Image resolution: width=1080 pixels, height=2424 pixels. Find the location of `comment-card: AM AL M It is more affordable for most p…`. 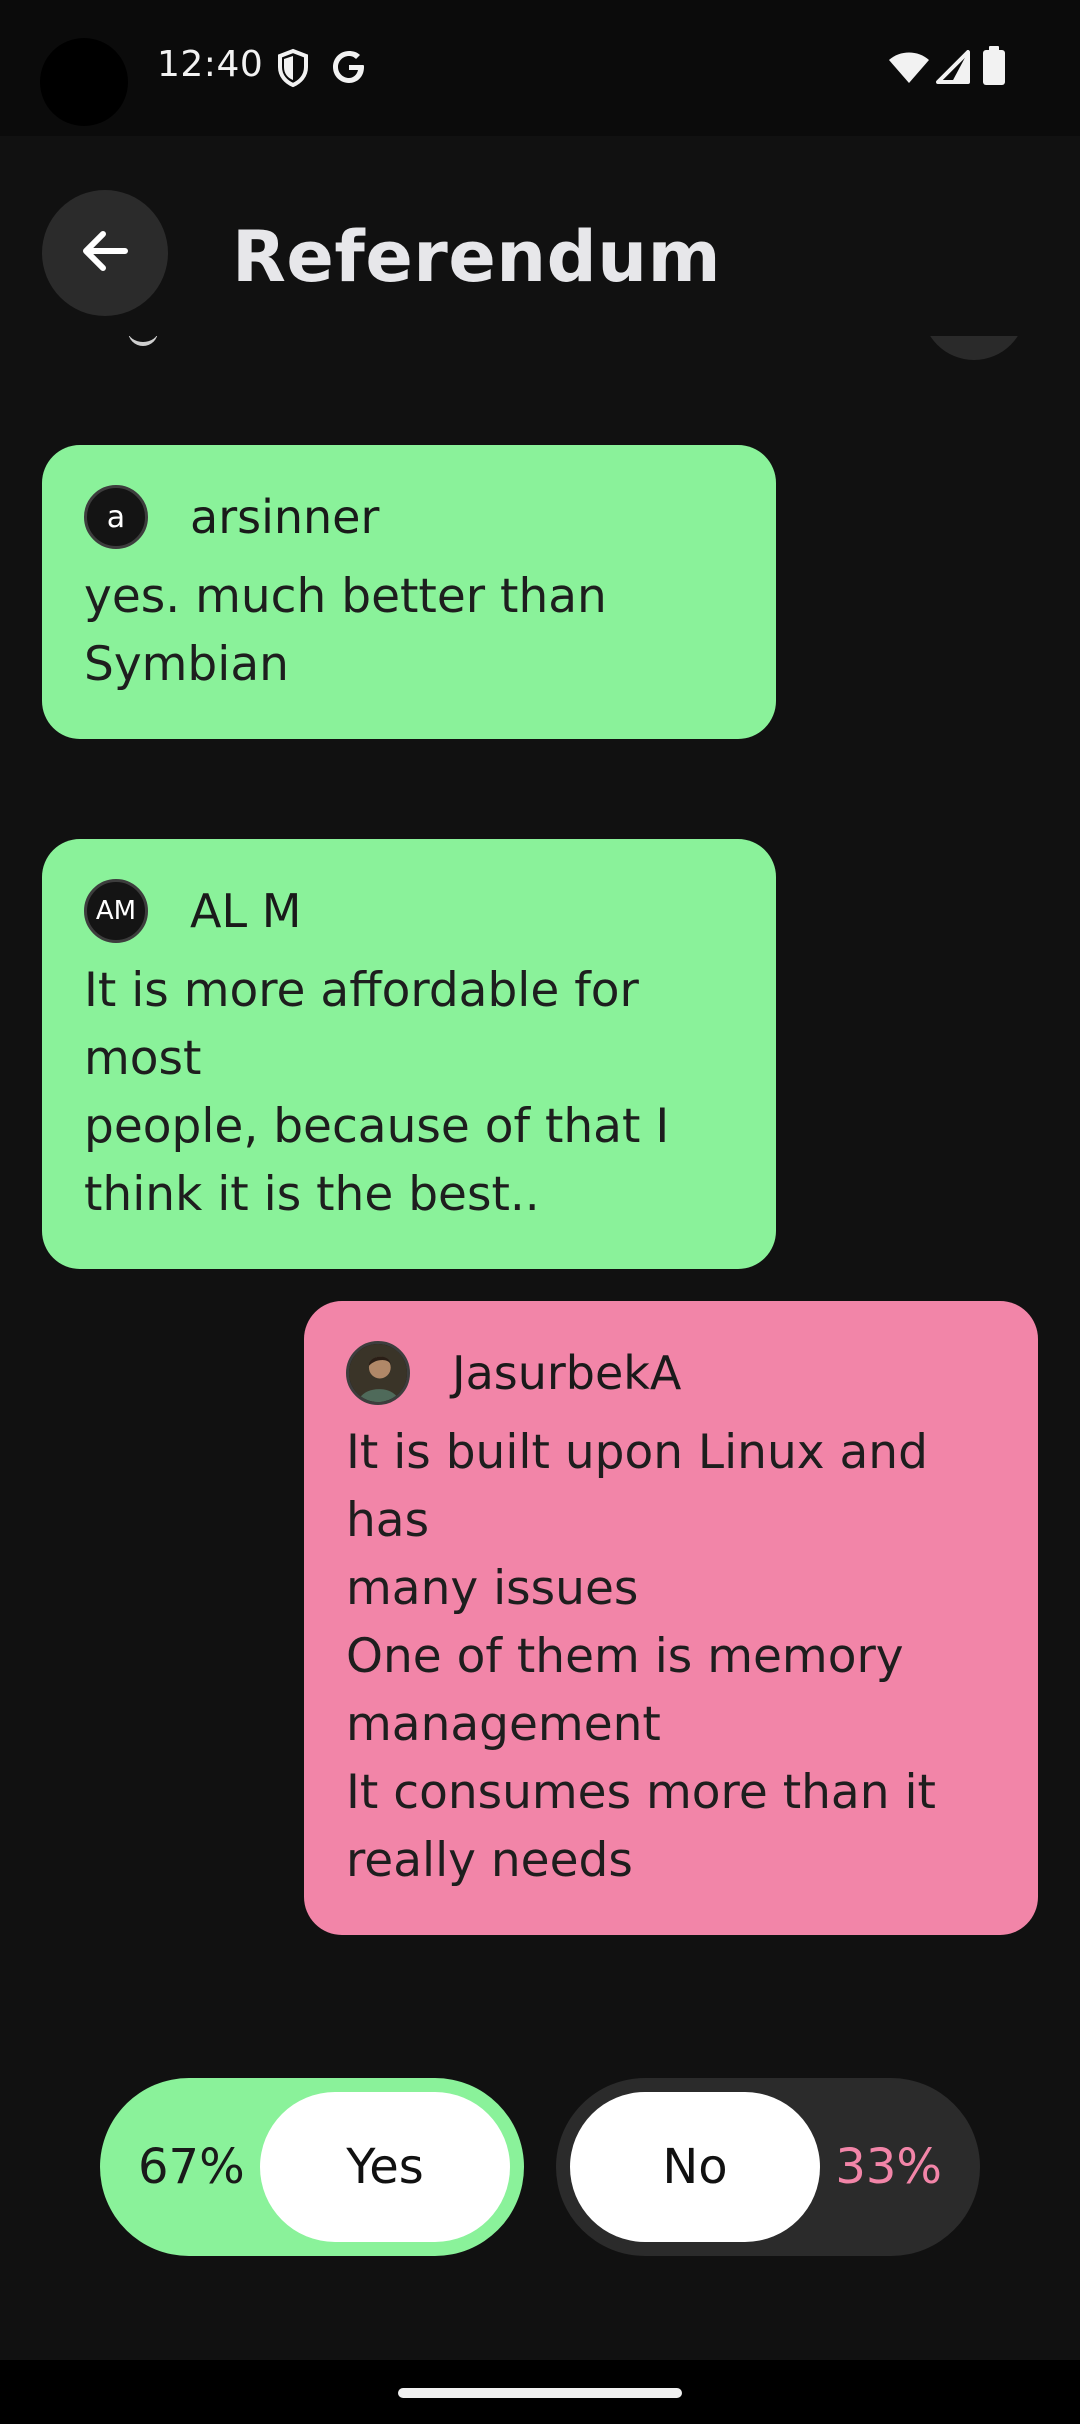

comment-card: AM AL M It is more affordable for most p… is located at coordinates (409, 1054).